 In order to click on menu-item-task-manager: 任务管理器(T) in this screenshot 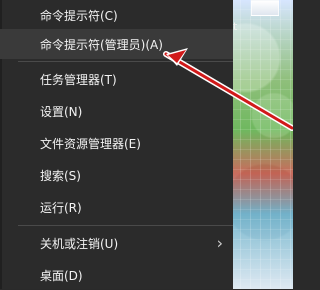, I will do `click(116, 79)`.